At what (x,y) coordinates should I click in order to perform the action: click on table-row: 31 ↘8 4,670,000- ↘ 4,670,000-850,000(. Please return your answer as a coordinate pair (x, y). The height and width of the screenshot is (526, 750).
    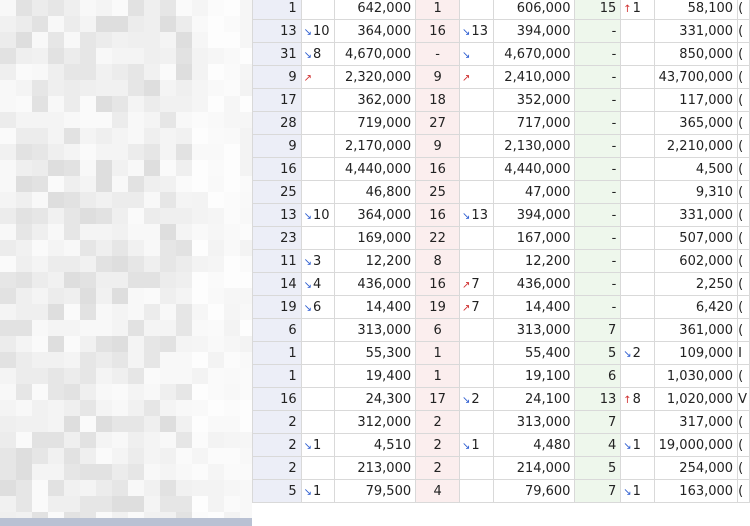
    Looking at the image, I should click on (501, 54).